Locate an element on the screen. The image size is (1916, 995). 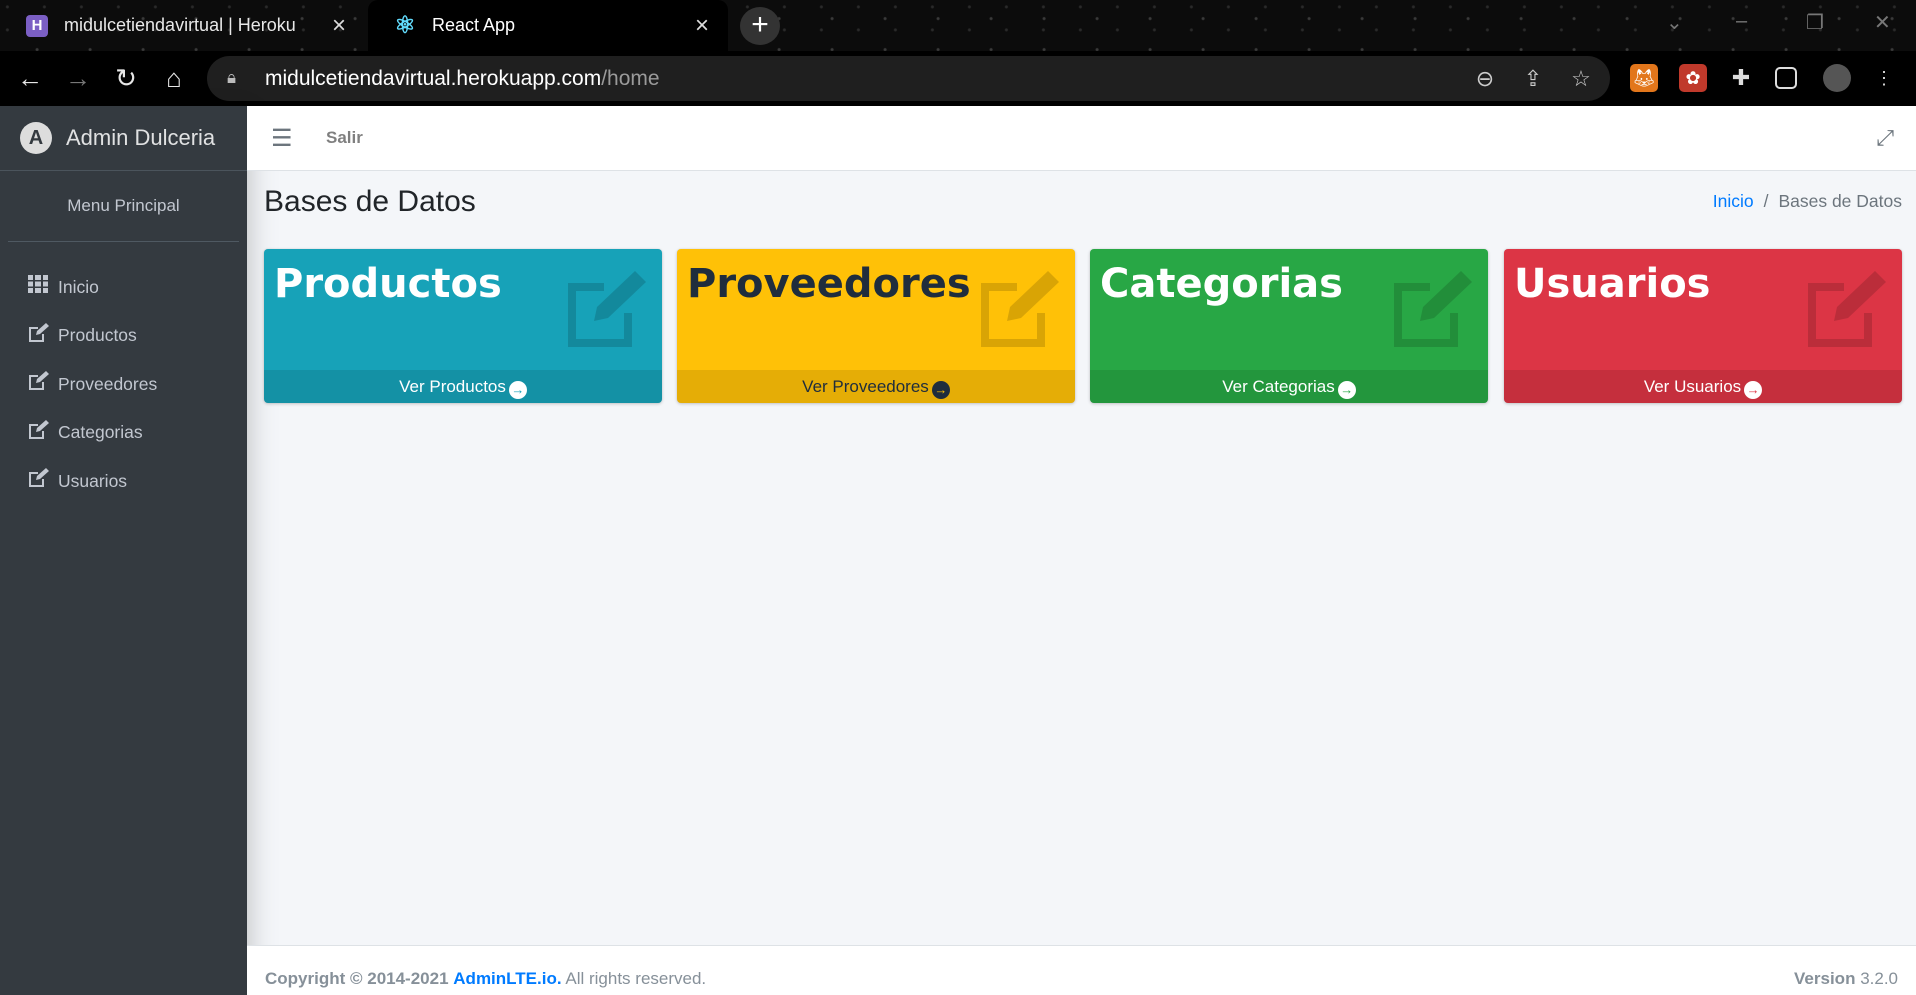
restore-icon: ❐ is located at coordinates (1815, 22).